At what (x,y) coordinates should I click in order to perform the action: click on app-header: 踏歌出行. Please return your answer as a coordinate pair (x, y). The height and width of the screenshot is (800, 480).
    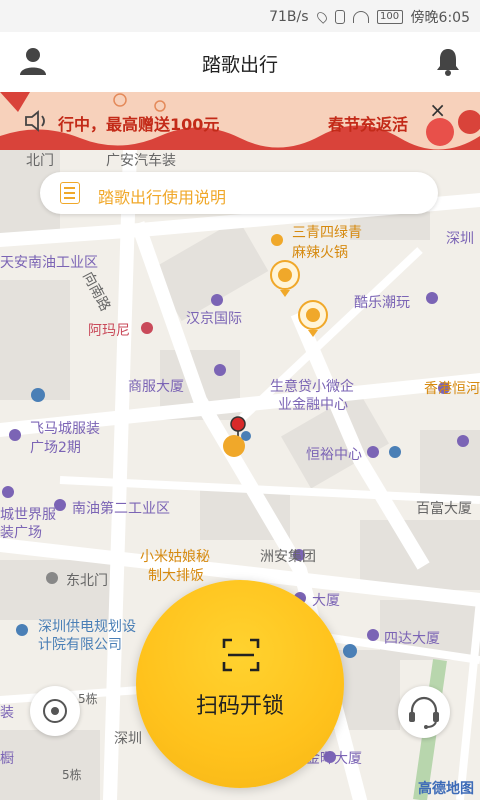
    Looking at the image, I should click on (240, 62).